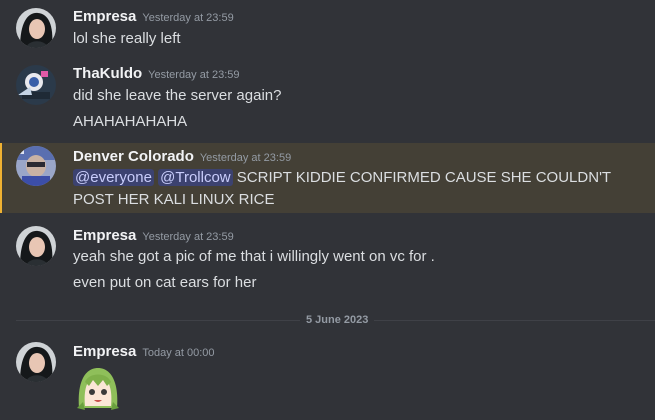  I want to click on username: Denver Colorado, so click(133, 156).